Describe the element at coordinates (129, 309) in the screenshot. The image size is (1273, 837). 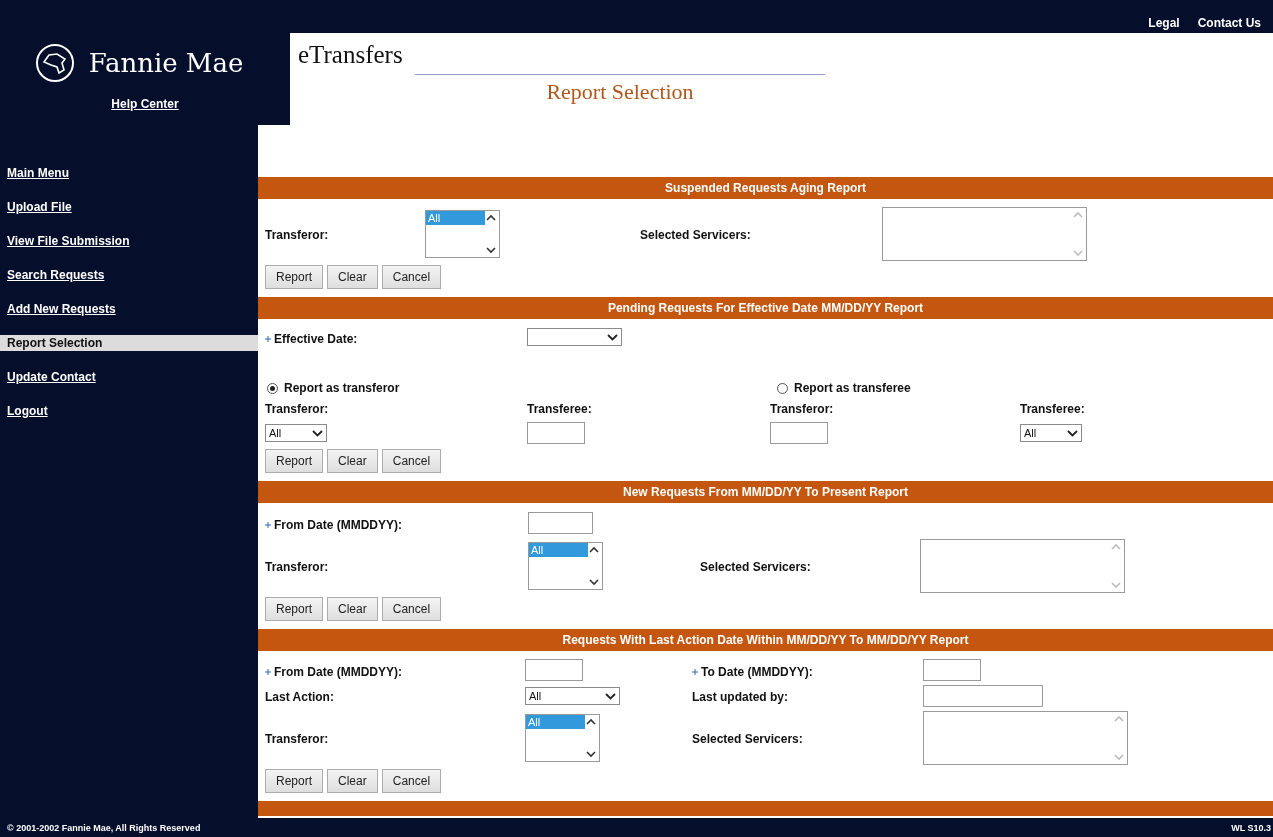
I see `sidebar-item: Add New Requests` at that location.